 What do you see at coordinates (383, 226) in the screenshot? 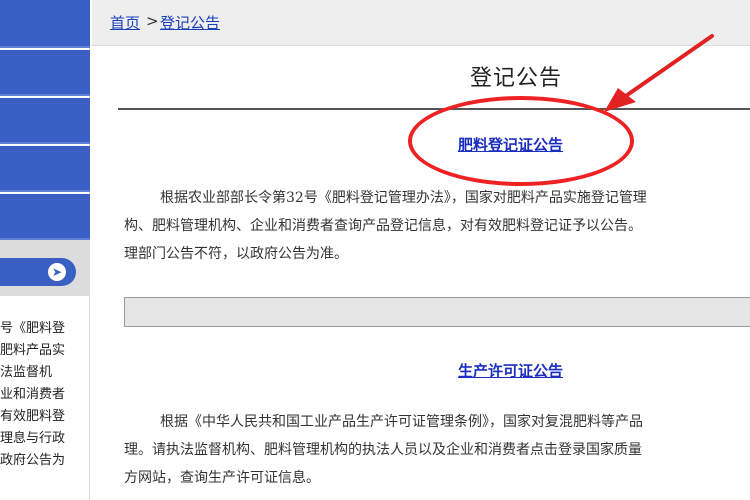
I see `notice-paragraph-line: 构、肥料管理机构、企业和消费者查询产品登记信息，对有效肥料登记证予以公告。` at bounding box center [383, 226].